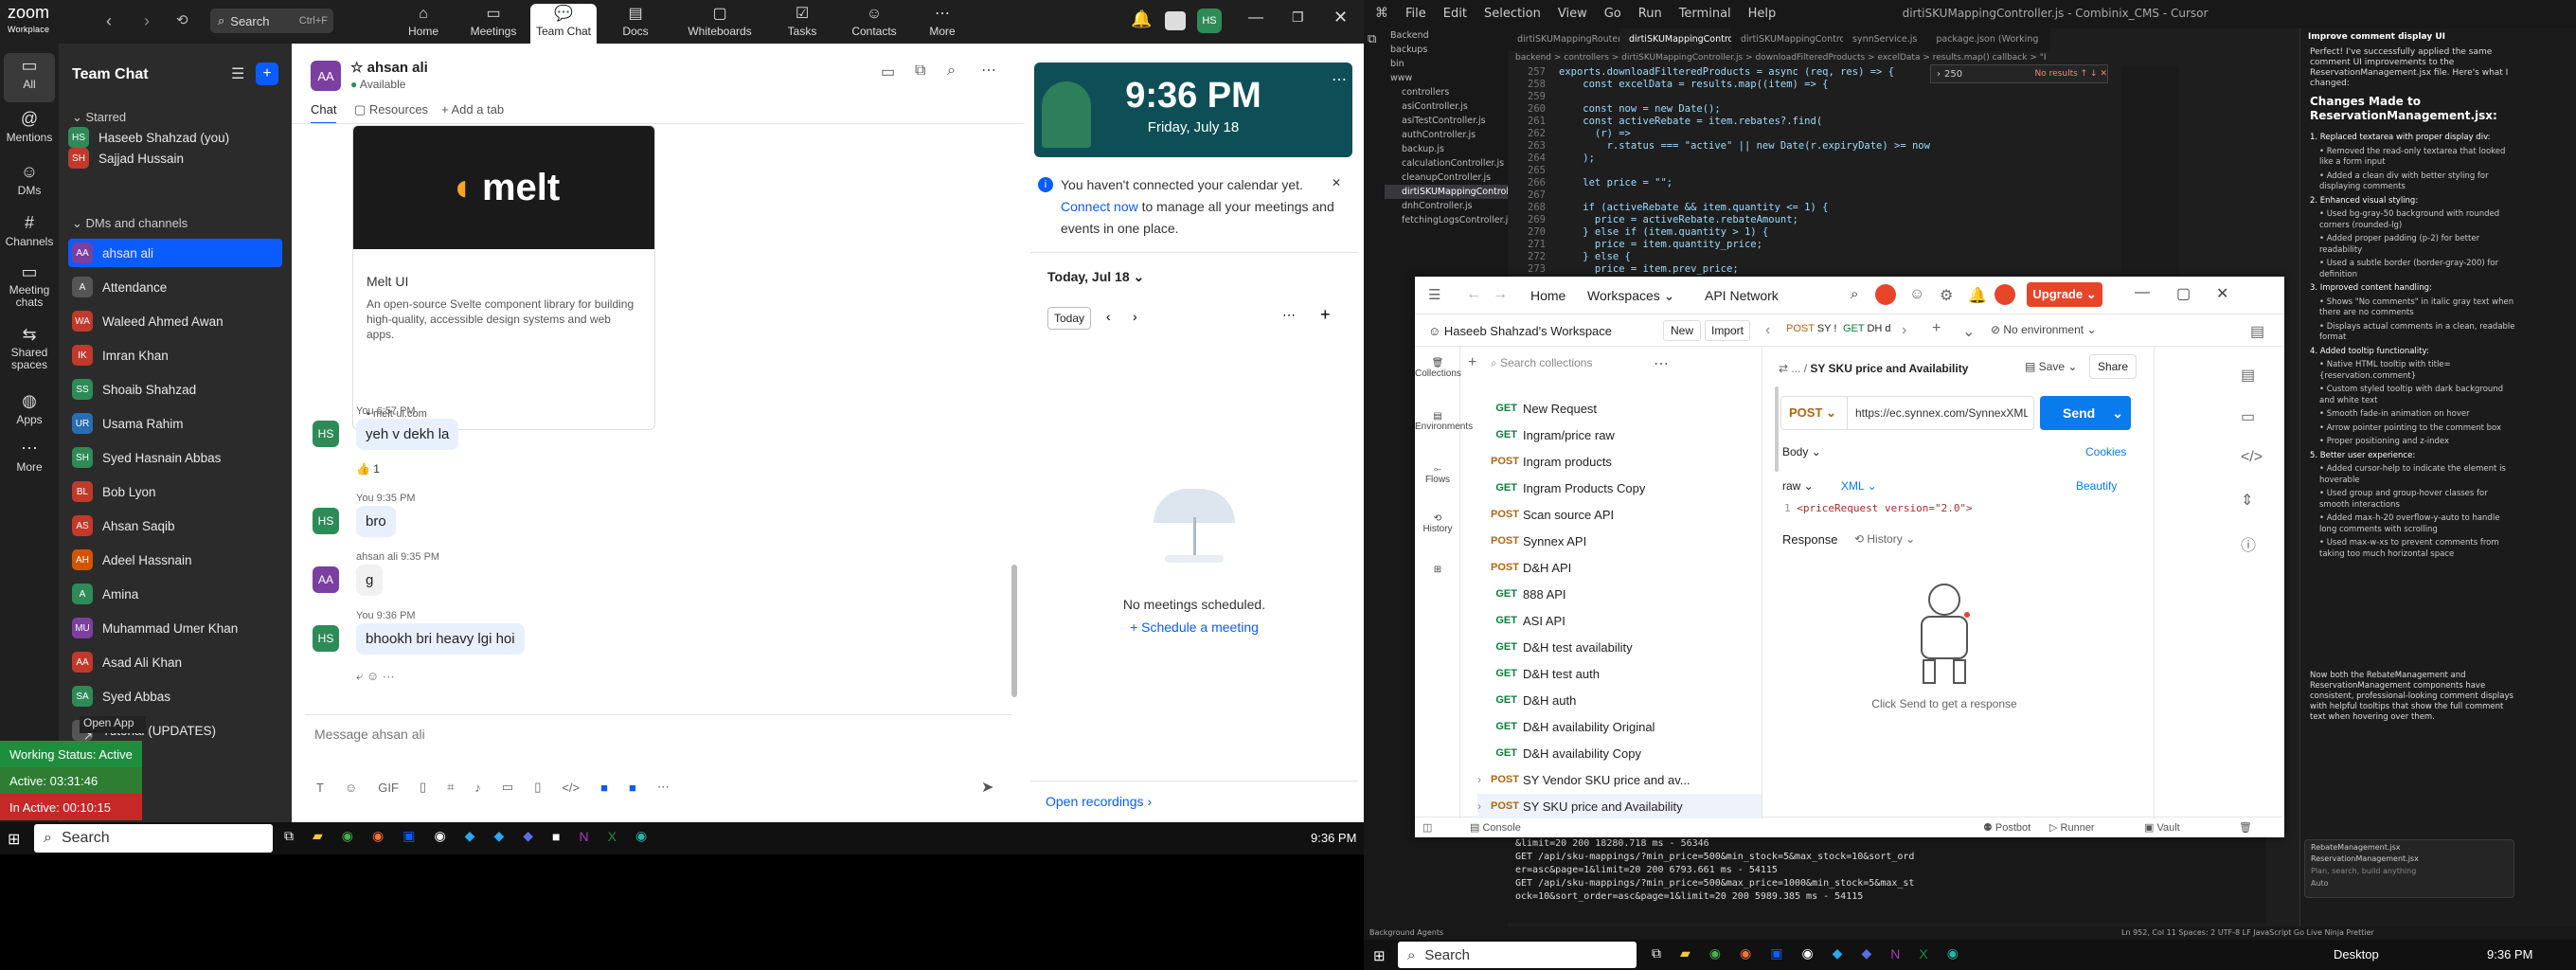 The width and height of the screenshot is (2576, 970). What do you see at coordinates (1194, 627) in the screenshot?
I see `schedule-meeting-link: + Schedule a meeting` at bounding box center [1194, 627].